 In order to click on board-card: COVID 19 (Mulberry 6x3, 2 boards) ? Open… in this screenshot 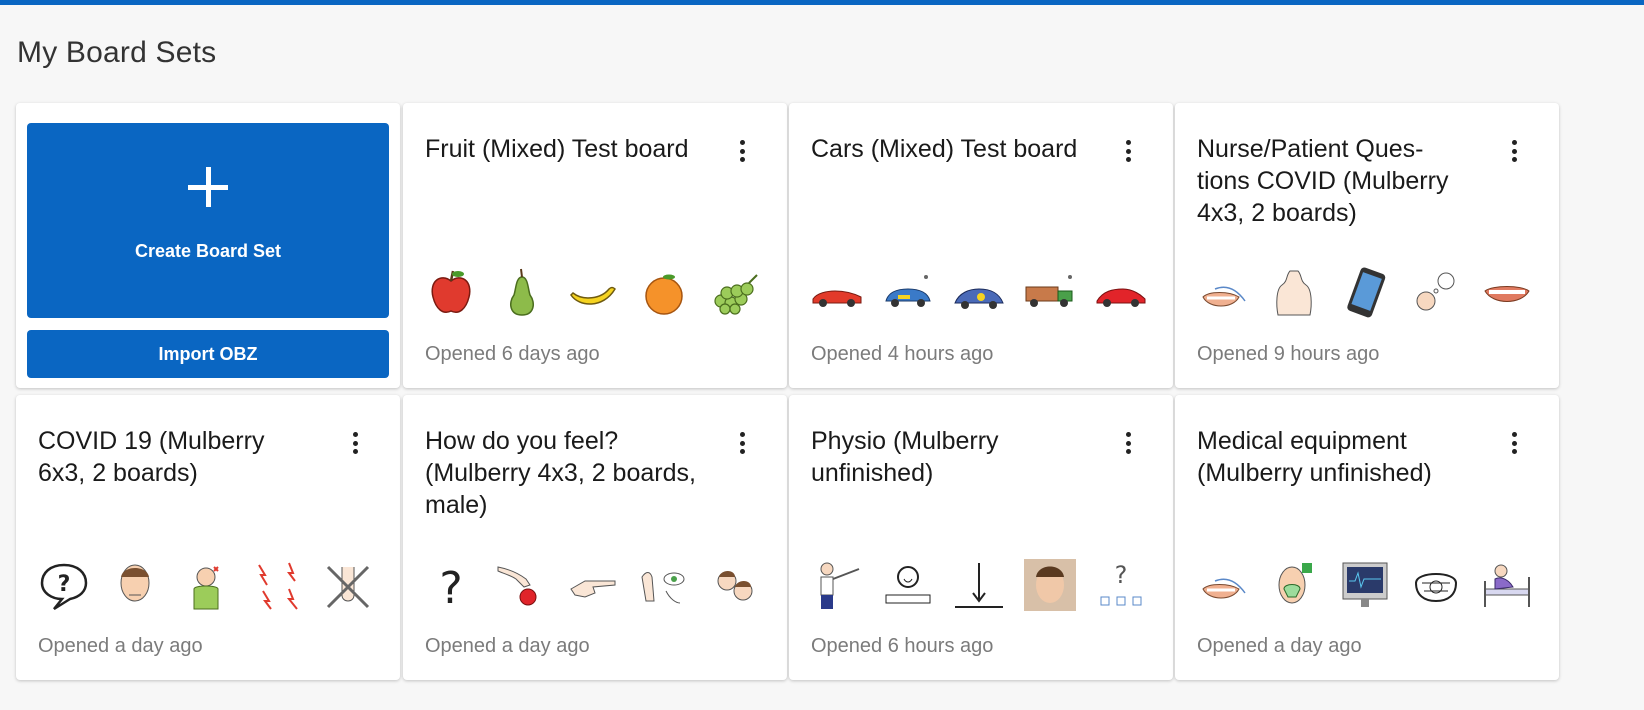, I will do `click(208, 537)`.